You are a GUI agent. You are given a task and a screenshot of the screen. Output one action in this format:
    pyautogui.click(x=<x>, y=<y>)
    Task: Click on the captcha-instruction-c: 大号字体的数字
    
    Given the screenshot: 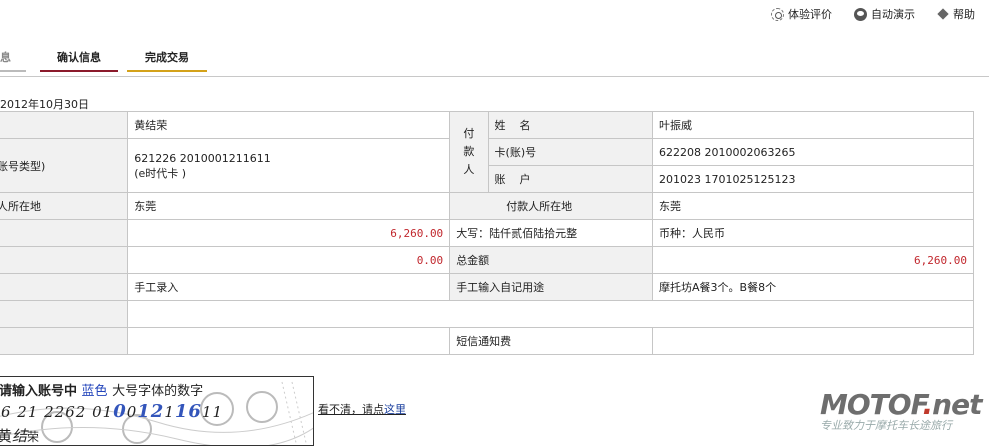 What is the action you would take?
    pyautogui.click(x=158, y=391)
    